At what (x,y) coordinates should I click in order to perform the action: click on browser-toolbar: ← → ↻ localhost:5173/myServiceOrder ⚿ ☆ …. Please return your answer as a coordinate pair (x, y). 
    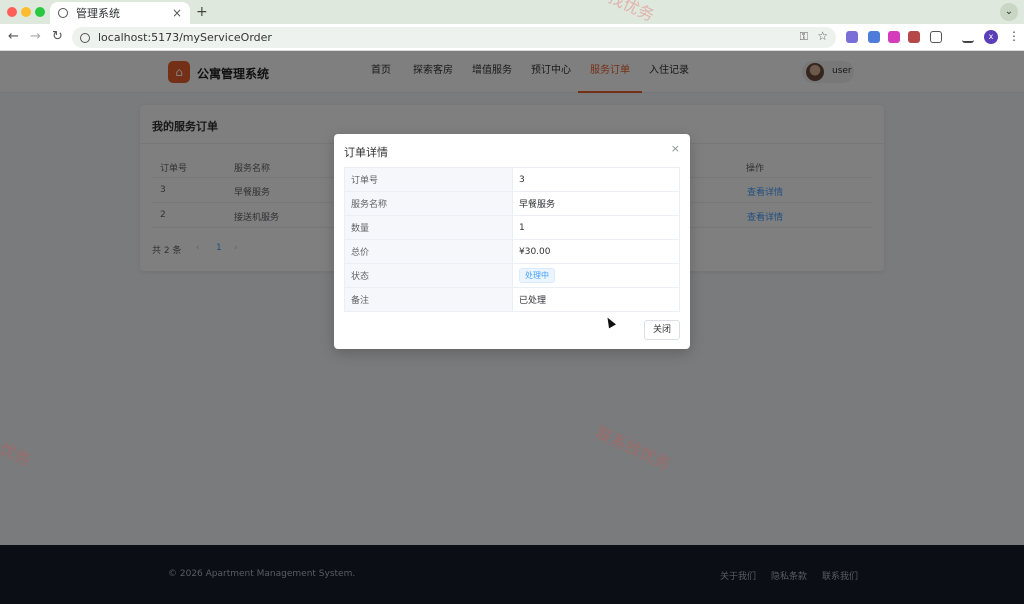
    Looking at the image, I should click on (512, 37).